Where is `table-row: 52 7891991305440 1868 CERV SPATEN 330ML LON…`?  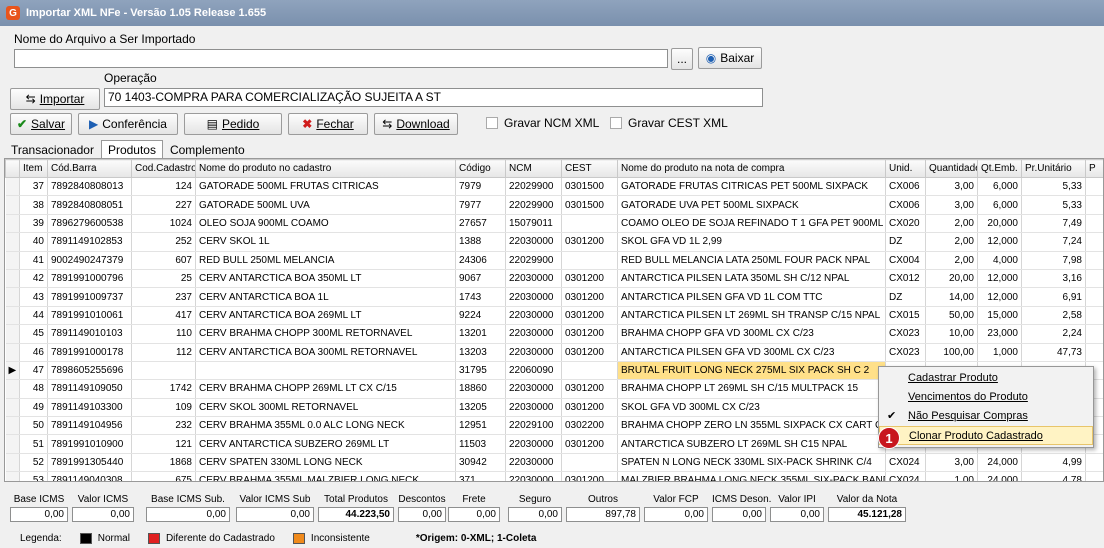
table-row: 52 7891991305440 1868 CERV SPATEN 330ML LON… is located at coordinates (554, 463).